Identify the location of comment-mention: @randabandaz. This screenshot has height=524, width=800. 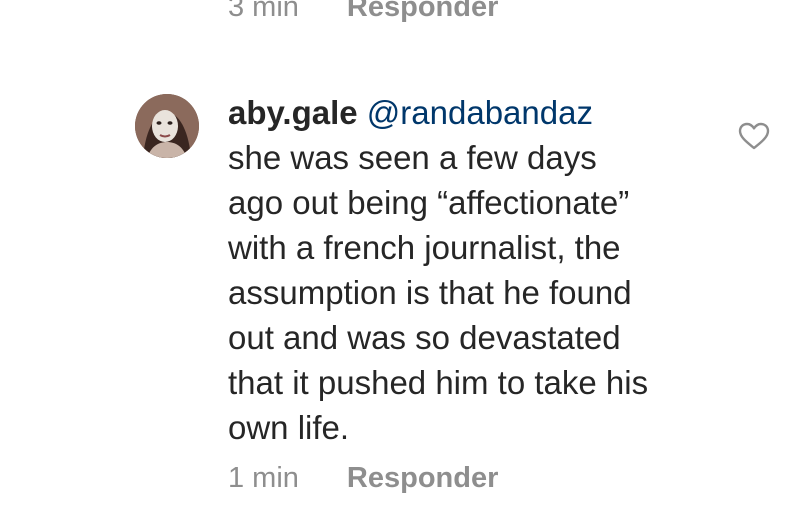
(480, 112).